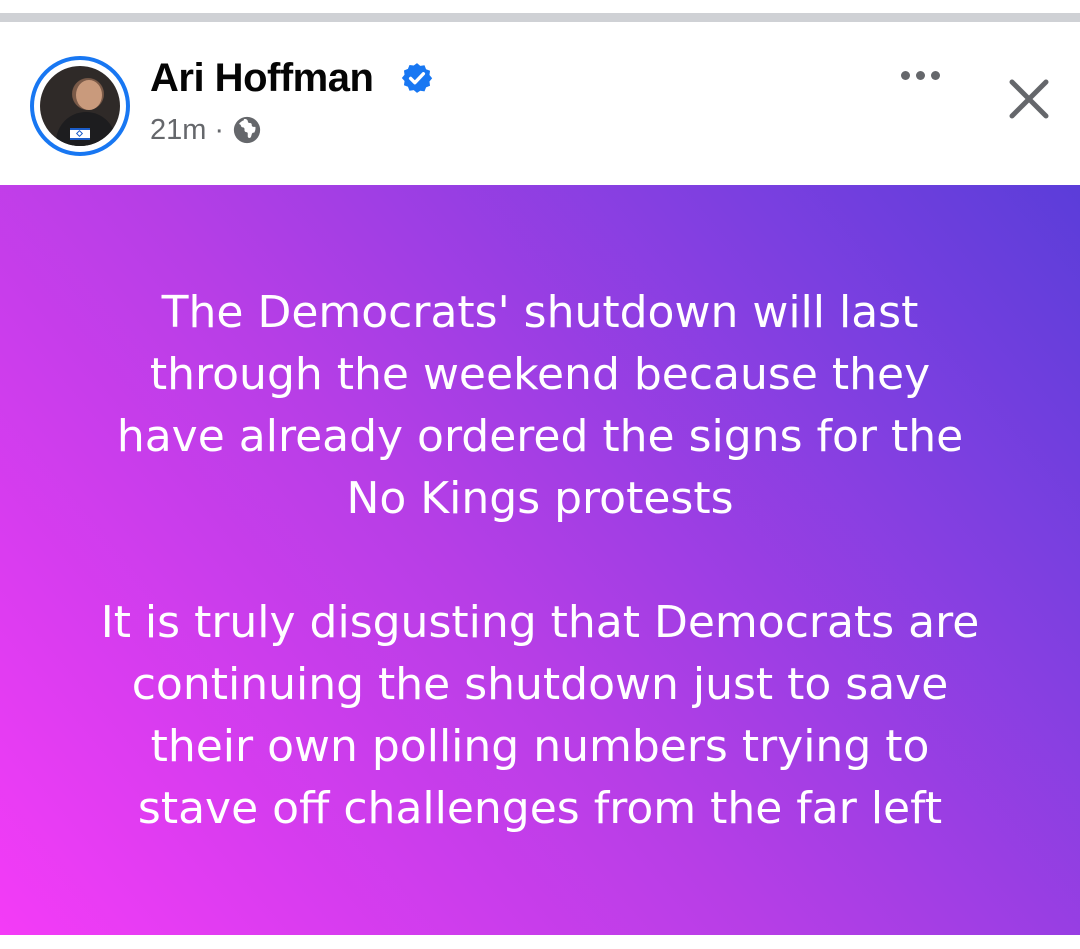  I want to click on globe-icon, so click(247, 130).